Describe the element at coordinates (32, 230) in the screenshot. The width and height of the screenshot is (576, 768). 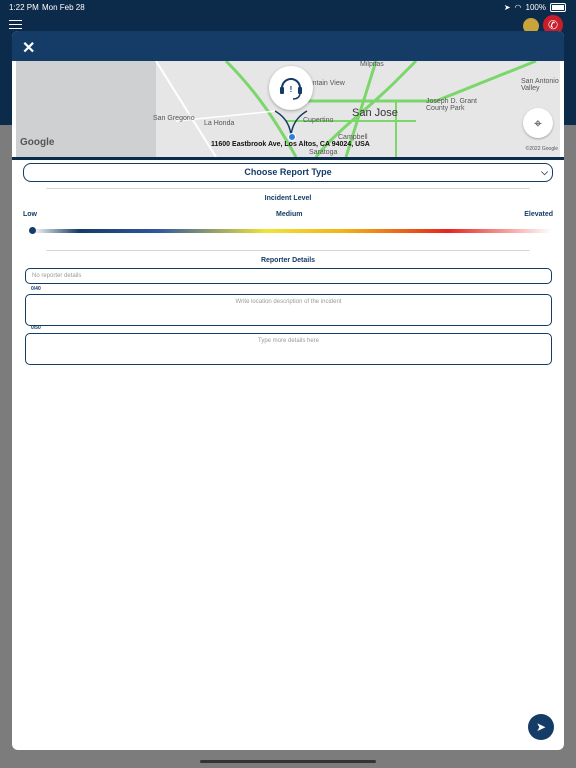
I see `incident-level-thumb` at that location.